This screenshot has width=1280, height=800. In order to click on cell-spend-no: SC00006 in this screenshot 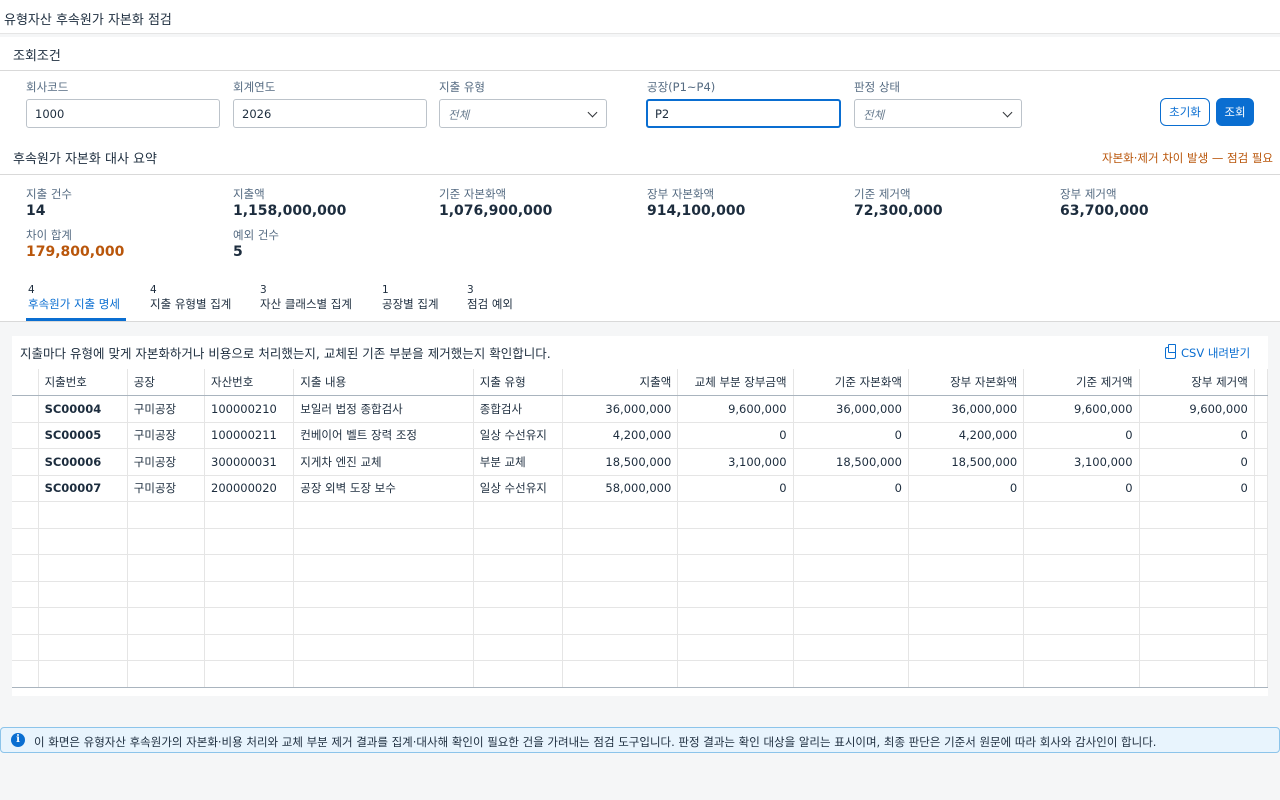, I will do `click(83, 462)`.